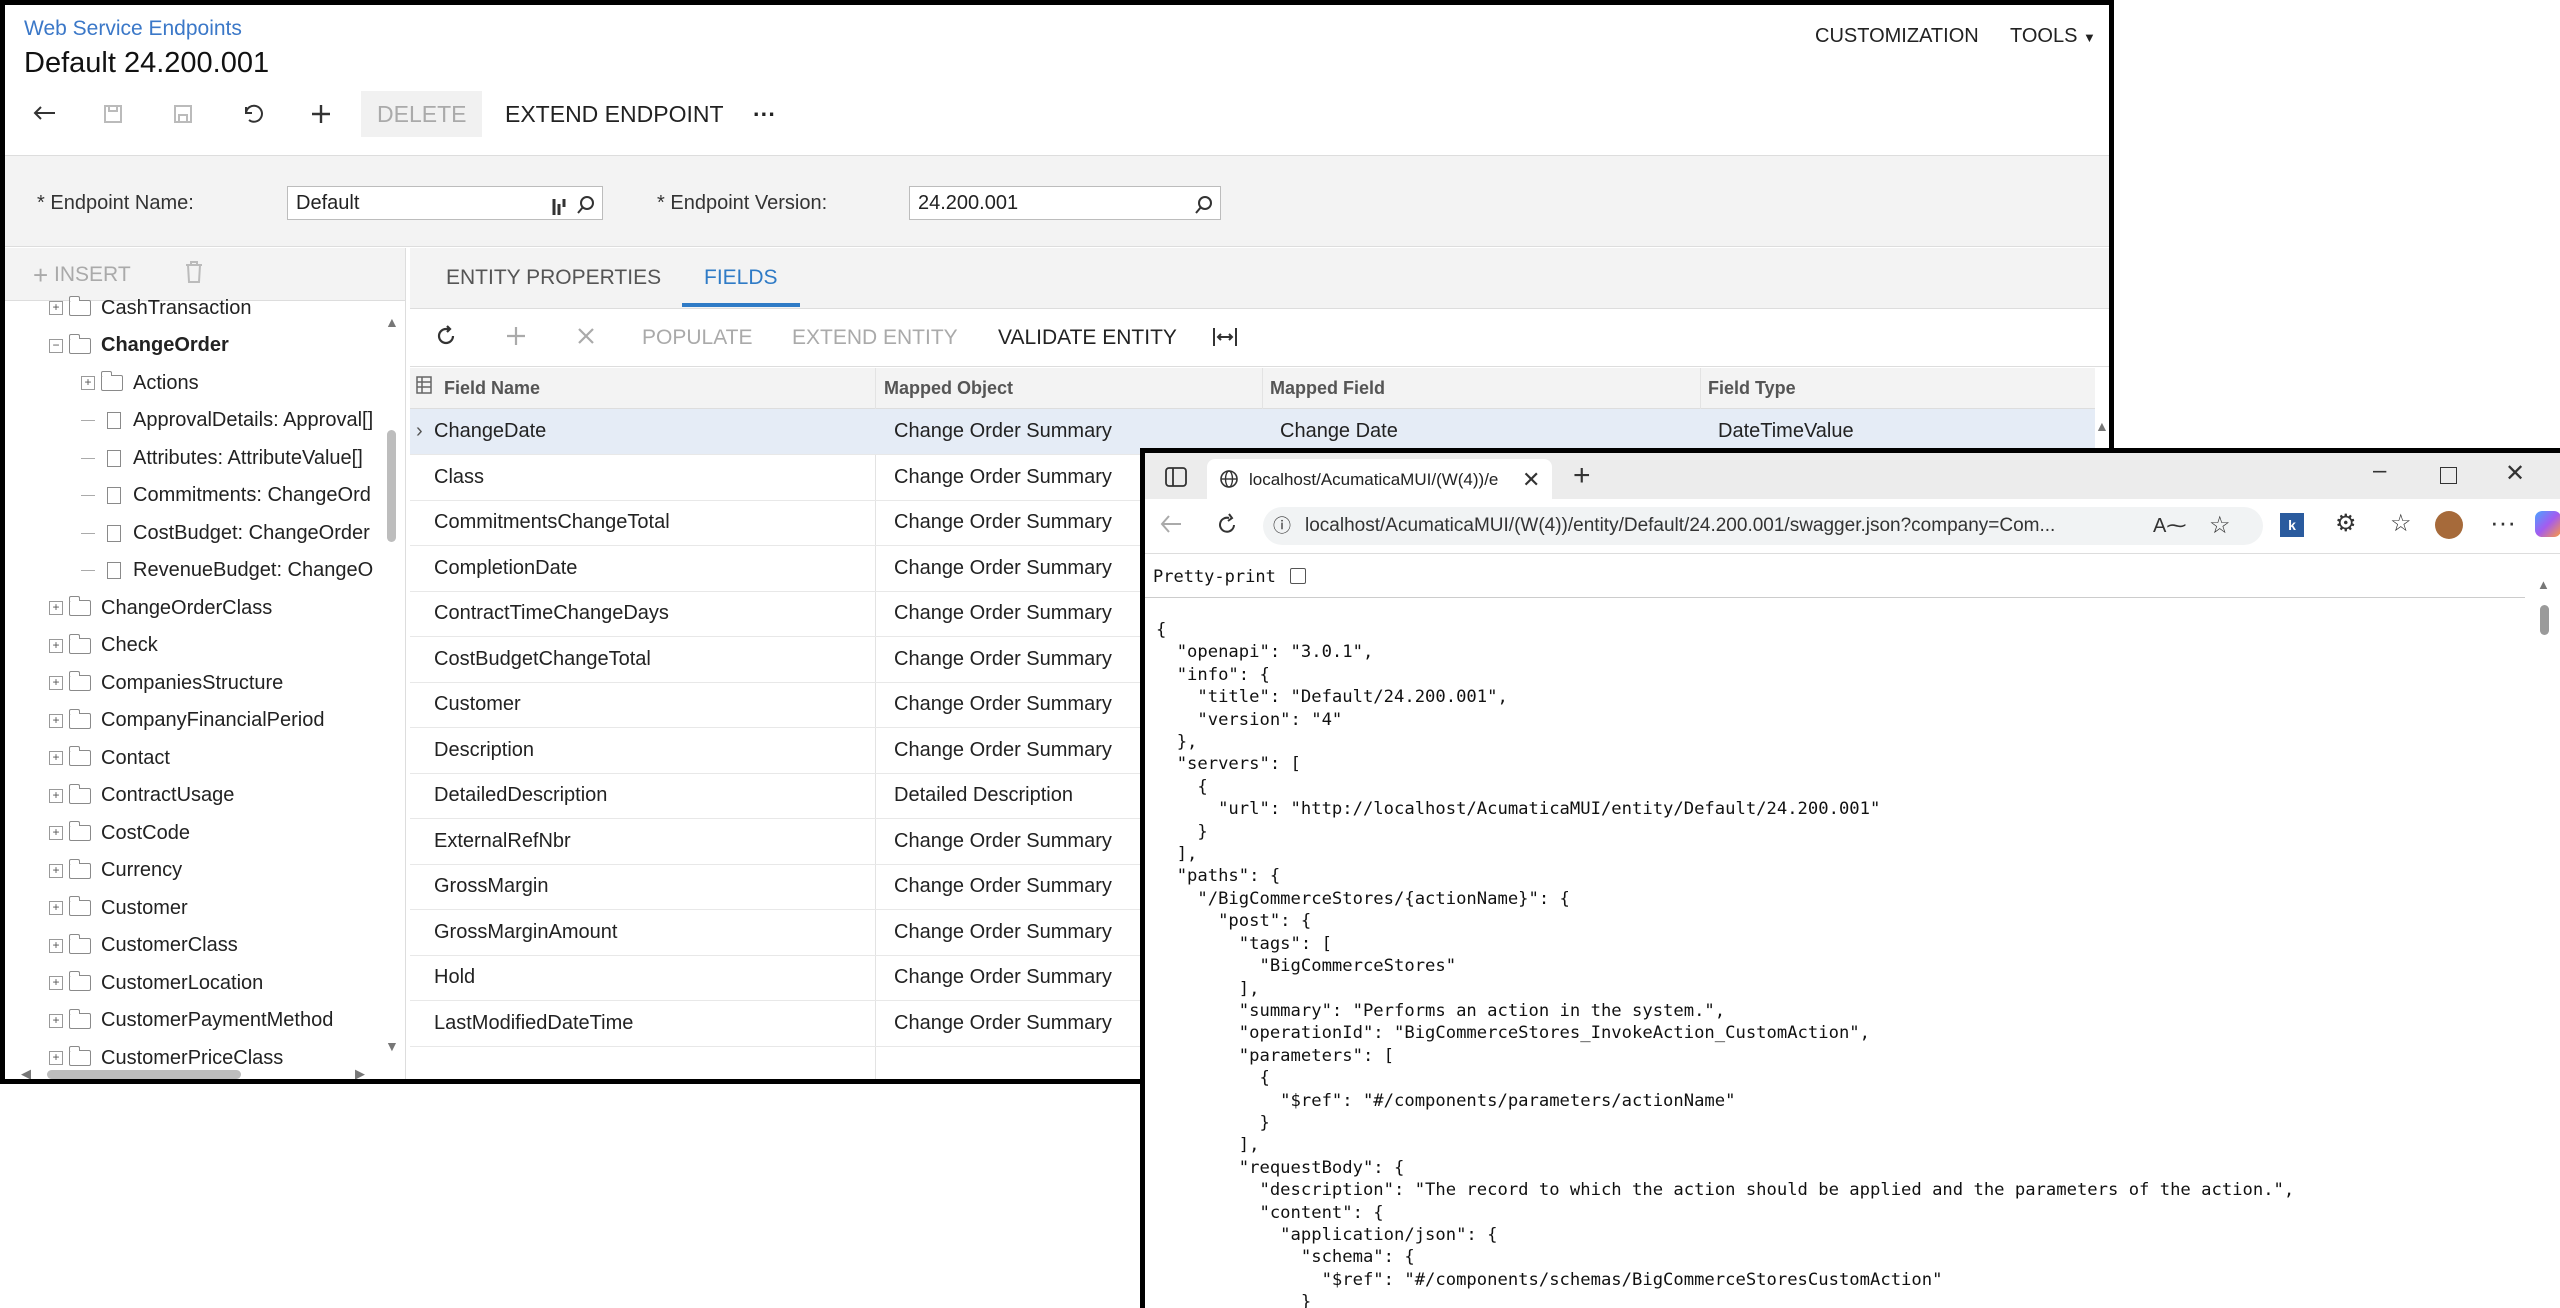 This screenshot has height=1308, width=2560. Describe the element at coordinates (1282, 526) in the screenshot. I see `site-info-icon: ⓘ` at that location.